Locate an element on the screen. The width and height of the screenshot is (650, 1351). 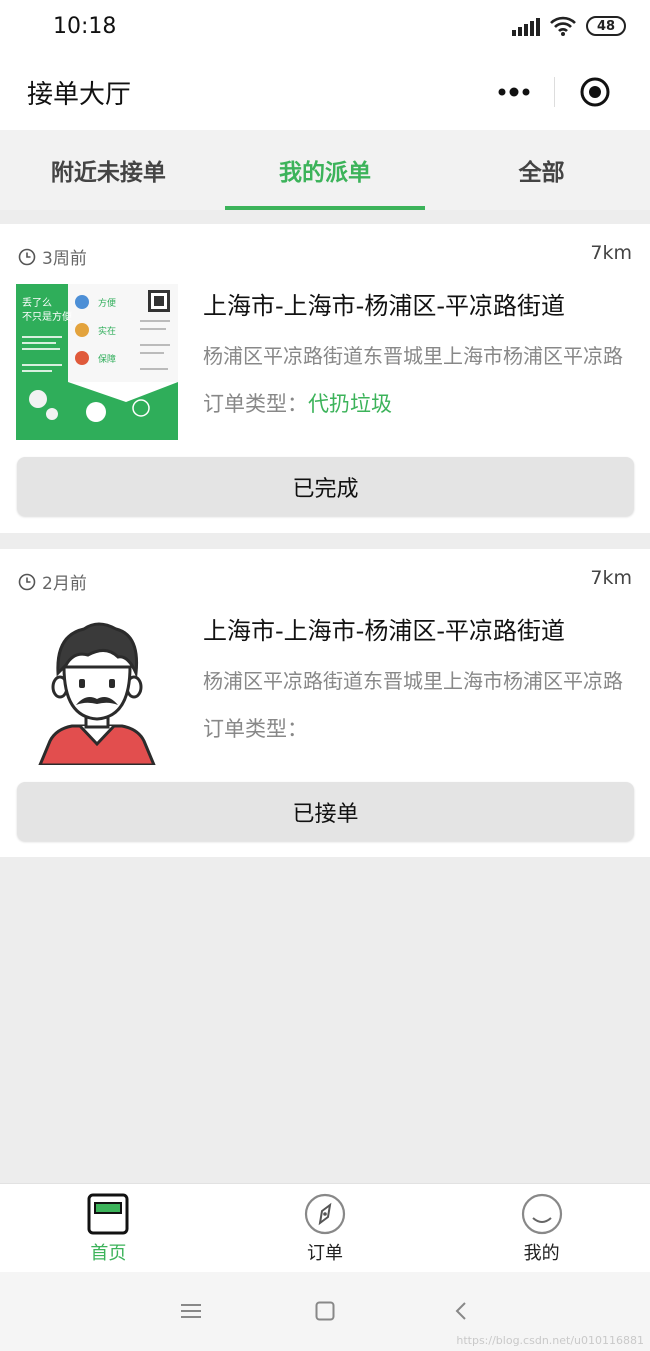
order-type: 订单类型： is located at coordinates (255, 728).